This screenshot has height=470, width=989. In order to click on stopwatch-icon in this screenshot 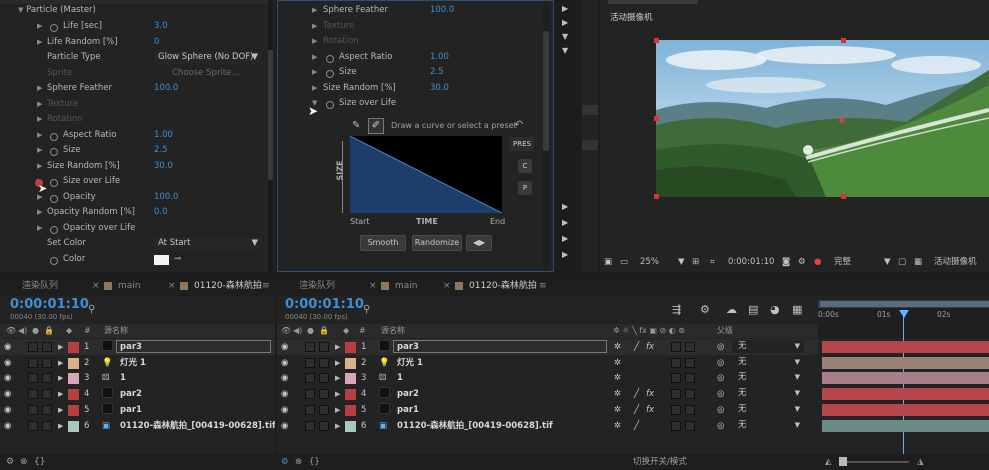, I will do `click(54, 262)`.